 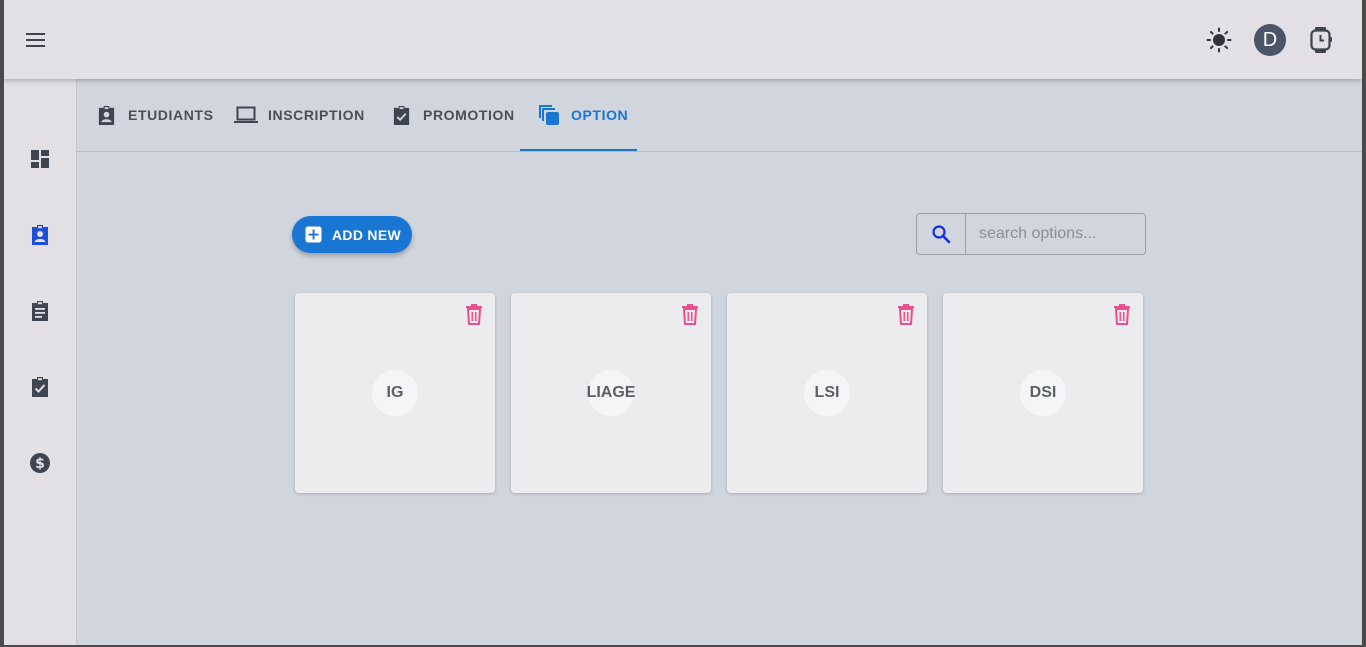 I want to click on tab-option: OPTION, so click(x=582, y=115).